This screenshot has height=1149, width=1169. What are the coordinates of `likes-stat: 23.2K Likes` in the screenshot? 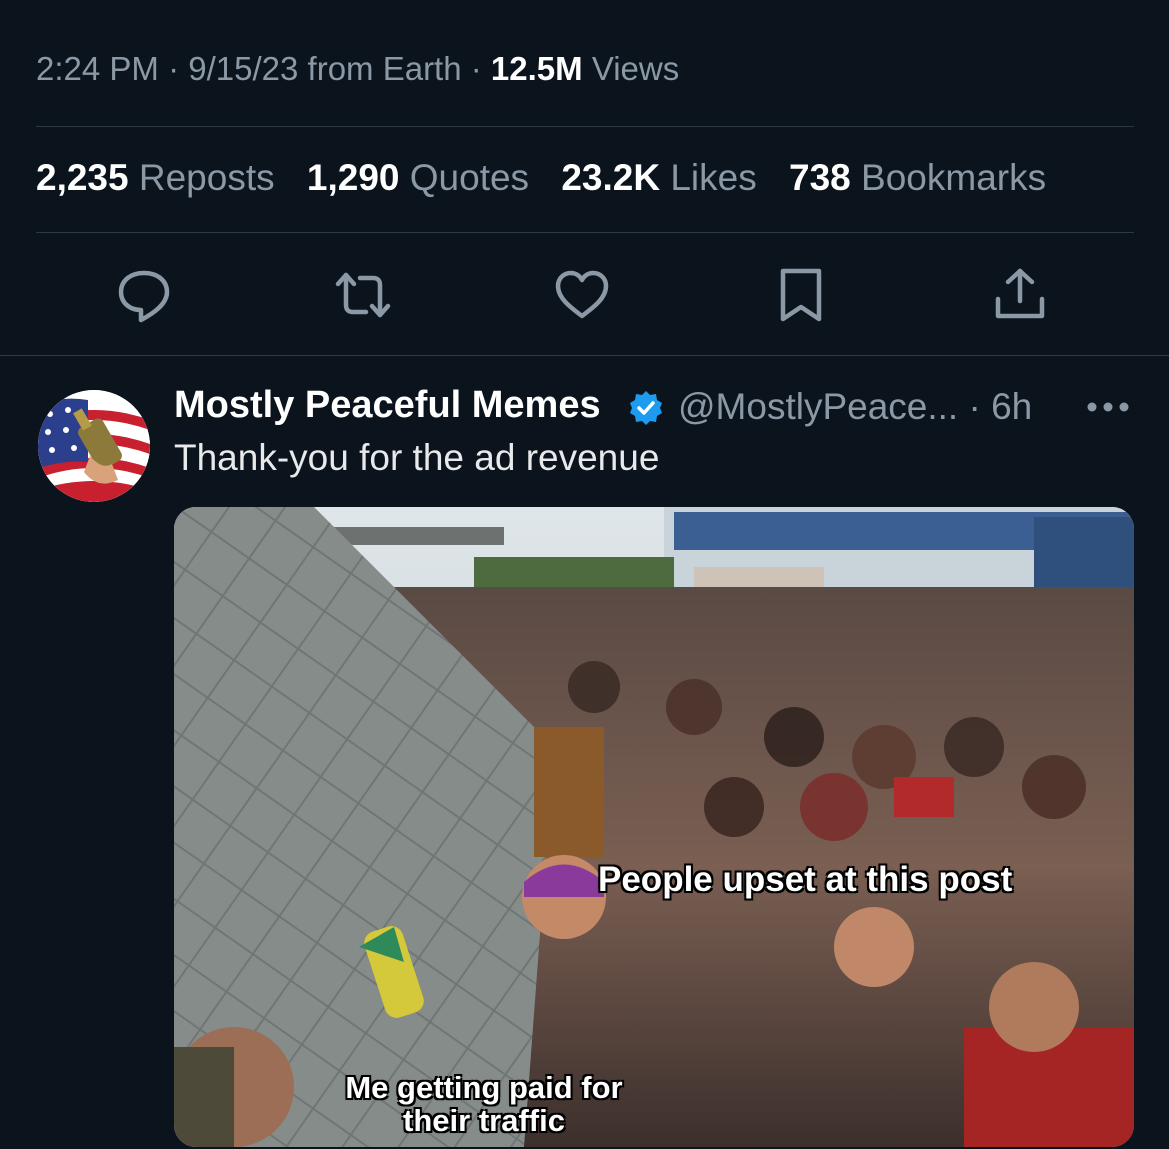 It's located at (658, 177).